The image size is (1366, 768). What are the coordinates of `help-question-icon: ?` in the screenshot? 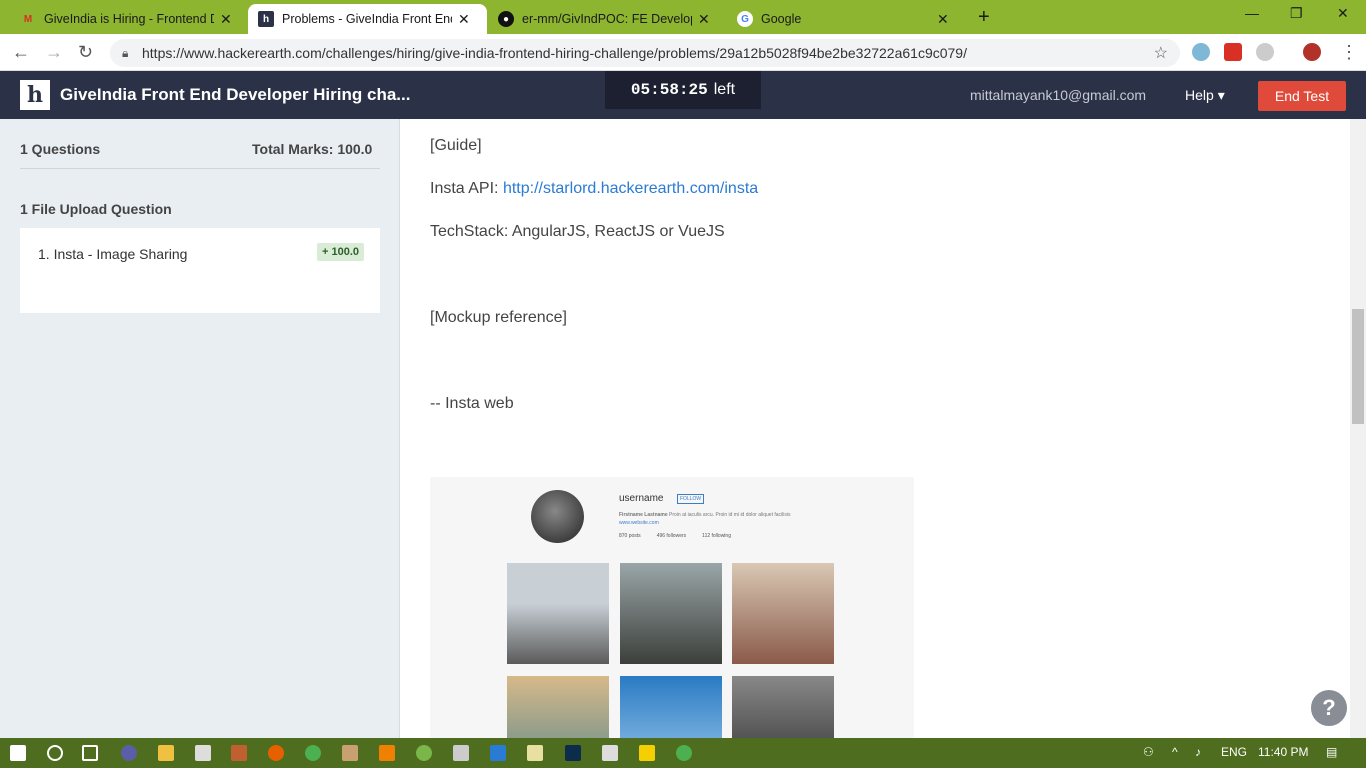 It's located at (1329, 708).